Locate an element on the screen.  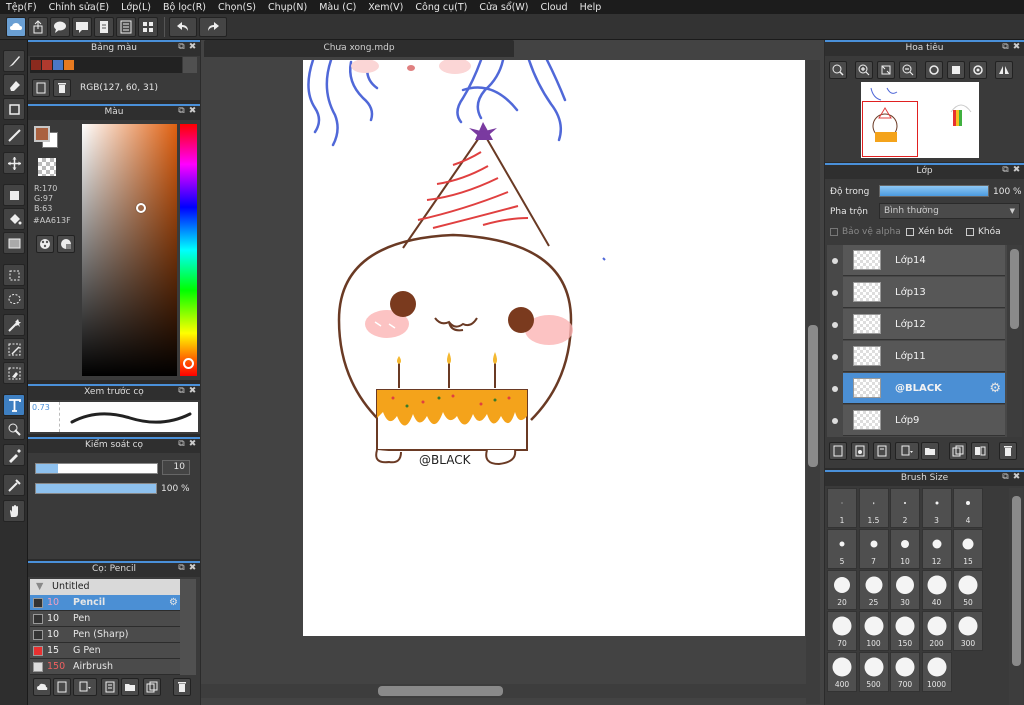
brush-size-value: 10 is located at coordinates (176, 467).